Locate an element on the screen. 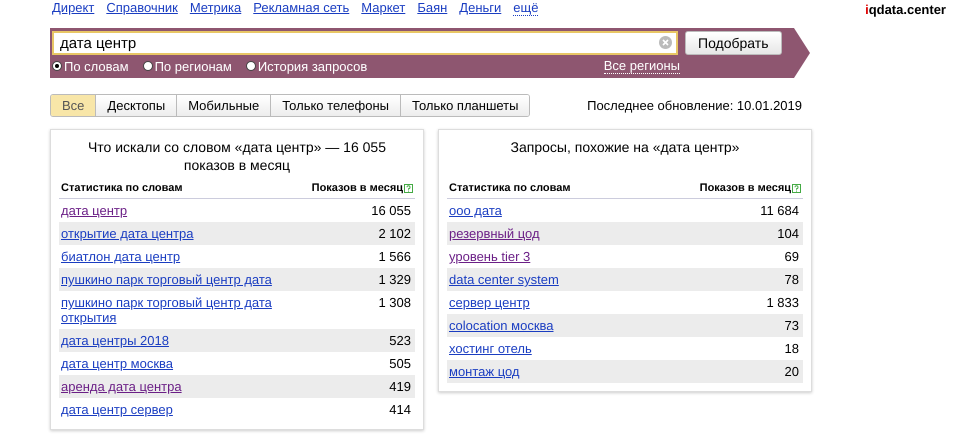 The image size is (958, 440). device-tab: Десктопы is located at coordinates (135, 105).